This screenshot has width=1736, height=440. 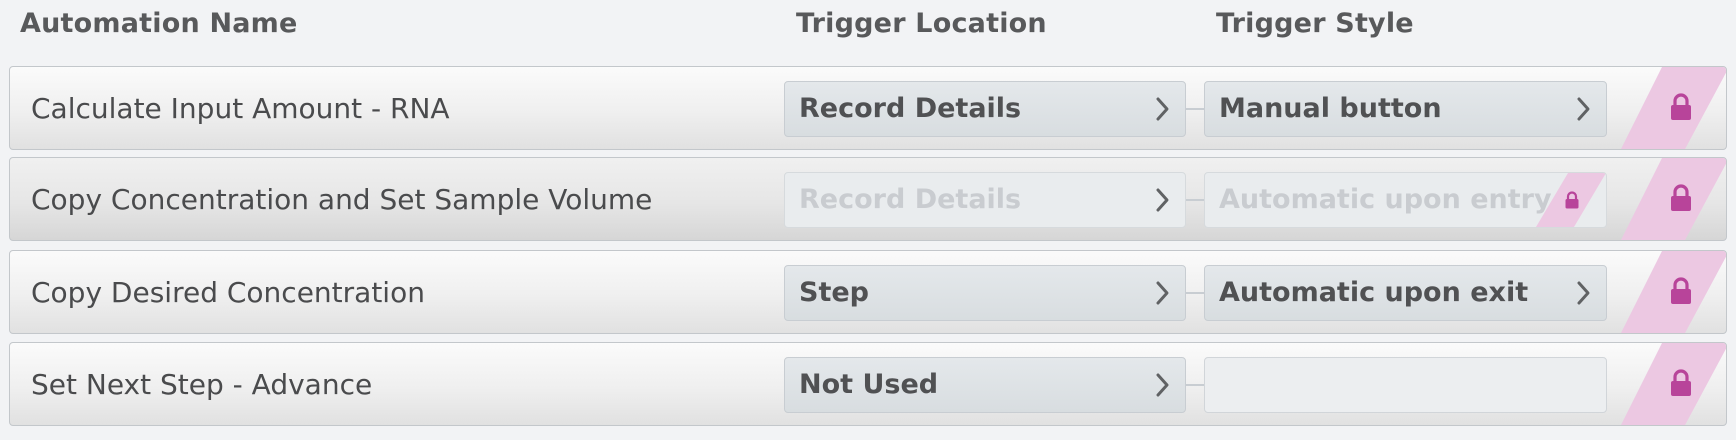 I want to click on column-header-trigger-style: Trigger Style, so click(x=1315, y=23).